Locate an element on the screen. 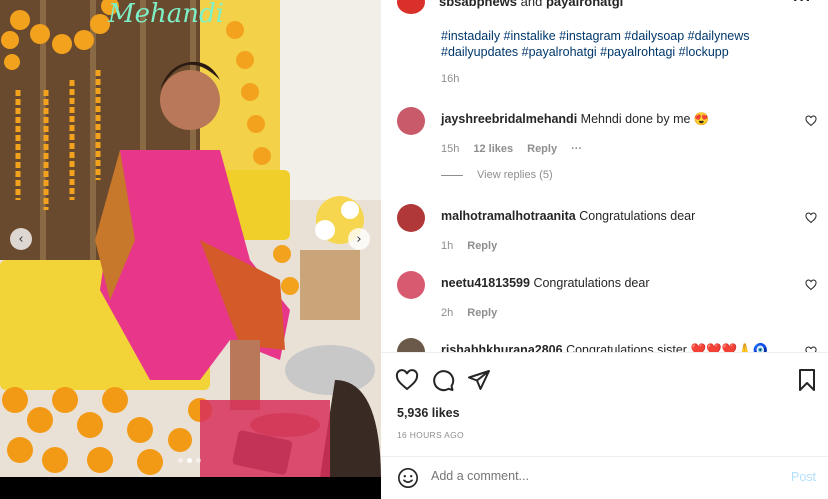 Image resolution: width=828 pixels, height=499 pixels. comment-meta: 1h Reply is located at coordinates (469, 246).